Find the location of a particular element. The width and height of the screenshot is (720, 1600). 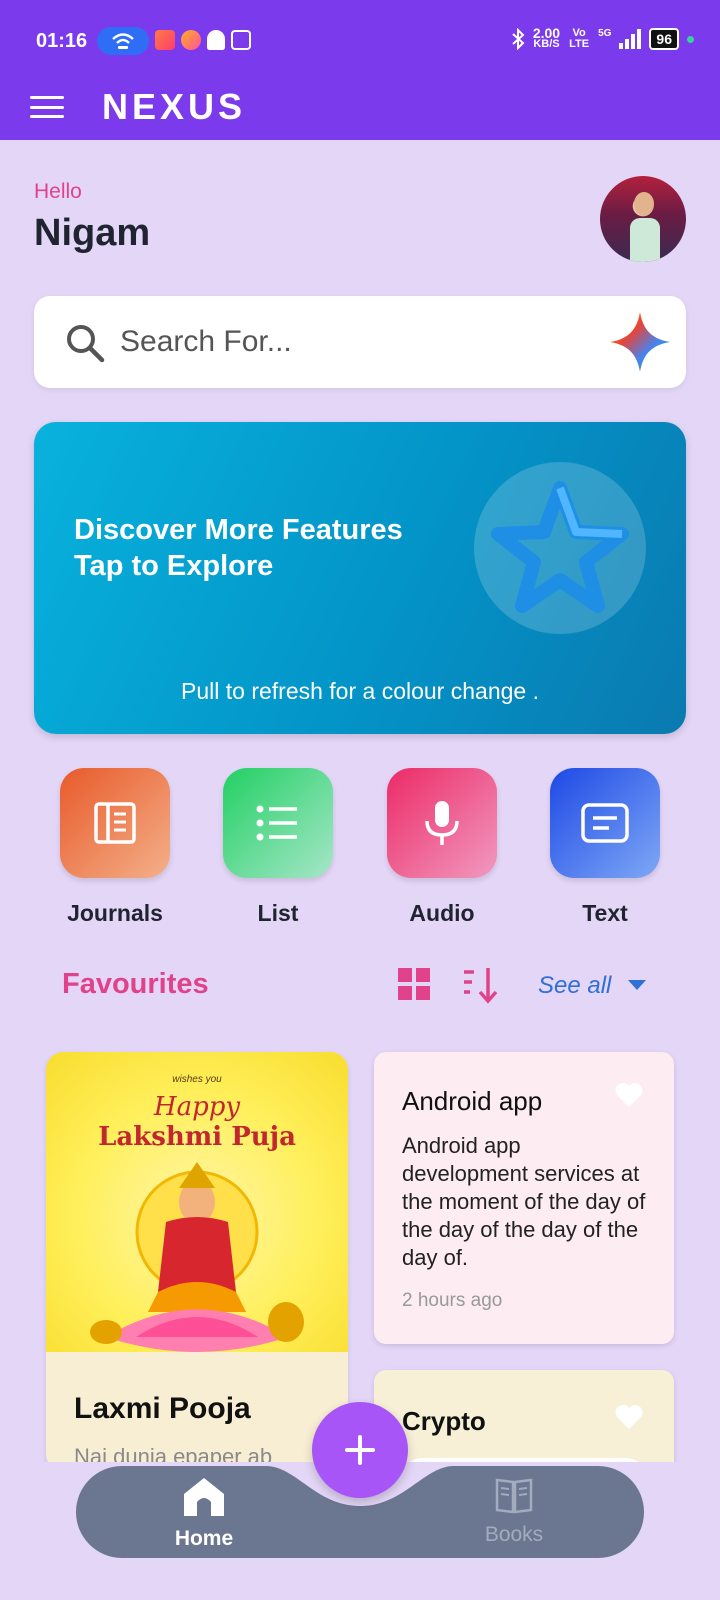

app-bar: 01:16 2.00 KB/S Vo LTE 5G 96 NEXUS is located at coordinates (360, 70).